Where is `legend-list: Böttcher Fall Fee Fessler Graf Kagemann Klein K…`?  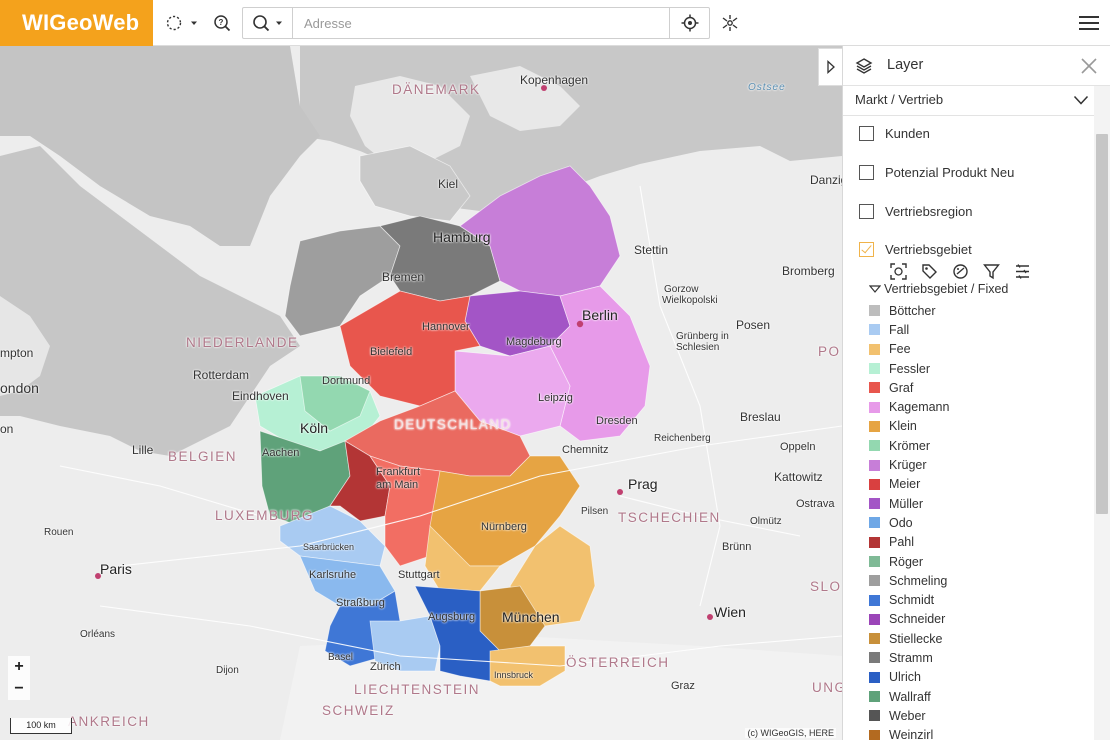 legend-list: Böttcher Fall Fee Fessler Graf Kagemann Klein K… is located at coordinates (974, 520).